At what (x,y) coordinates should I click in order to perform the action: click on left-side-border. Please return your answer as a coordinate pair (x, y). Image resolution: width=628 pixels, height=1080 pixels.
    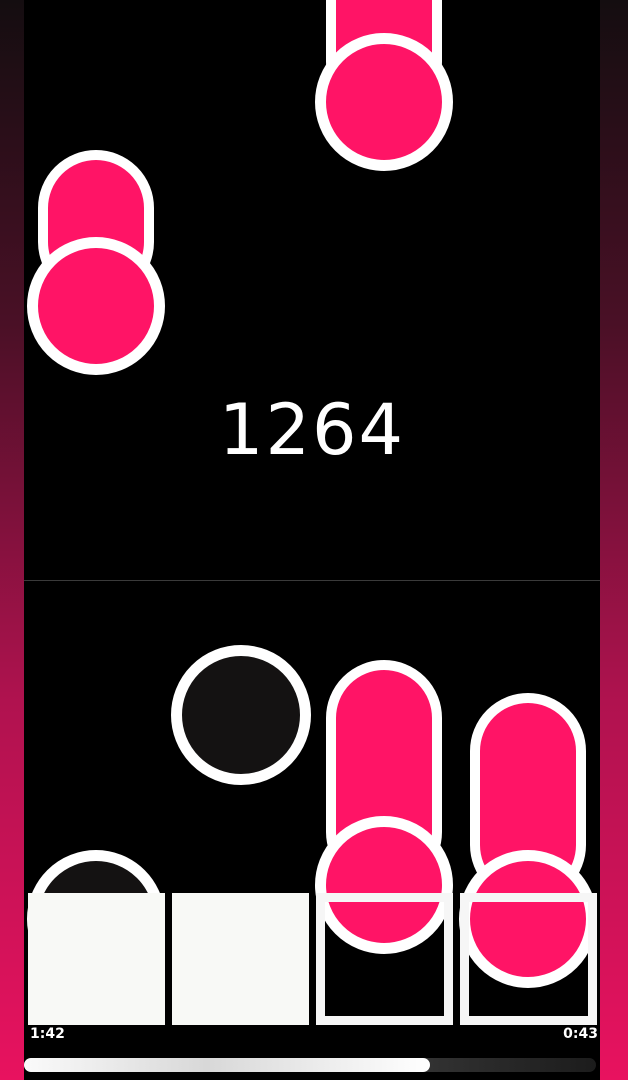
    Looking at the image, I should click on (12, 540).